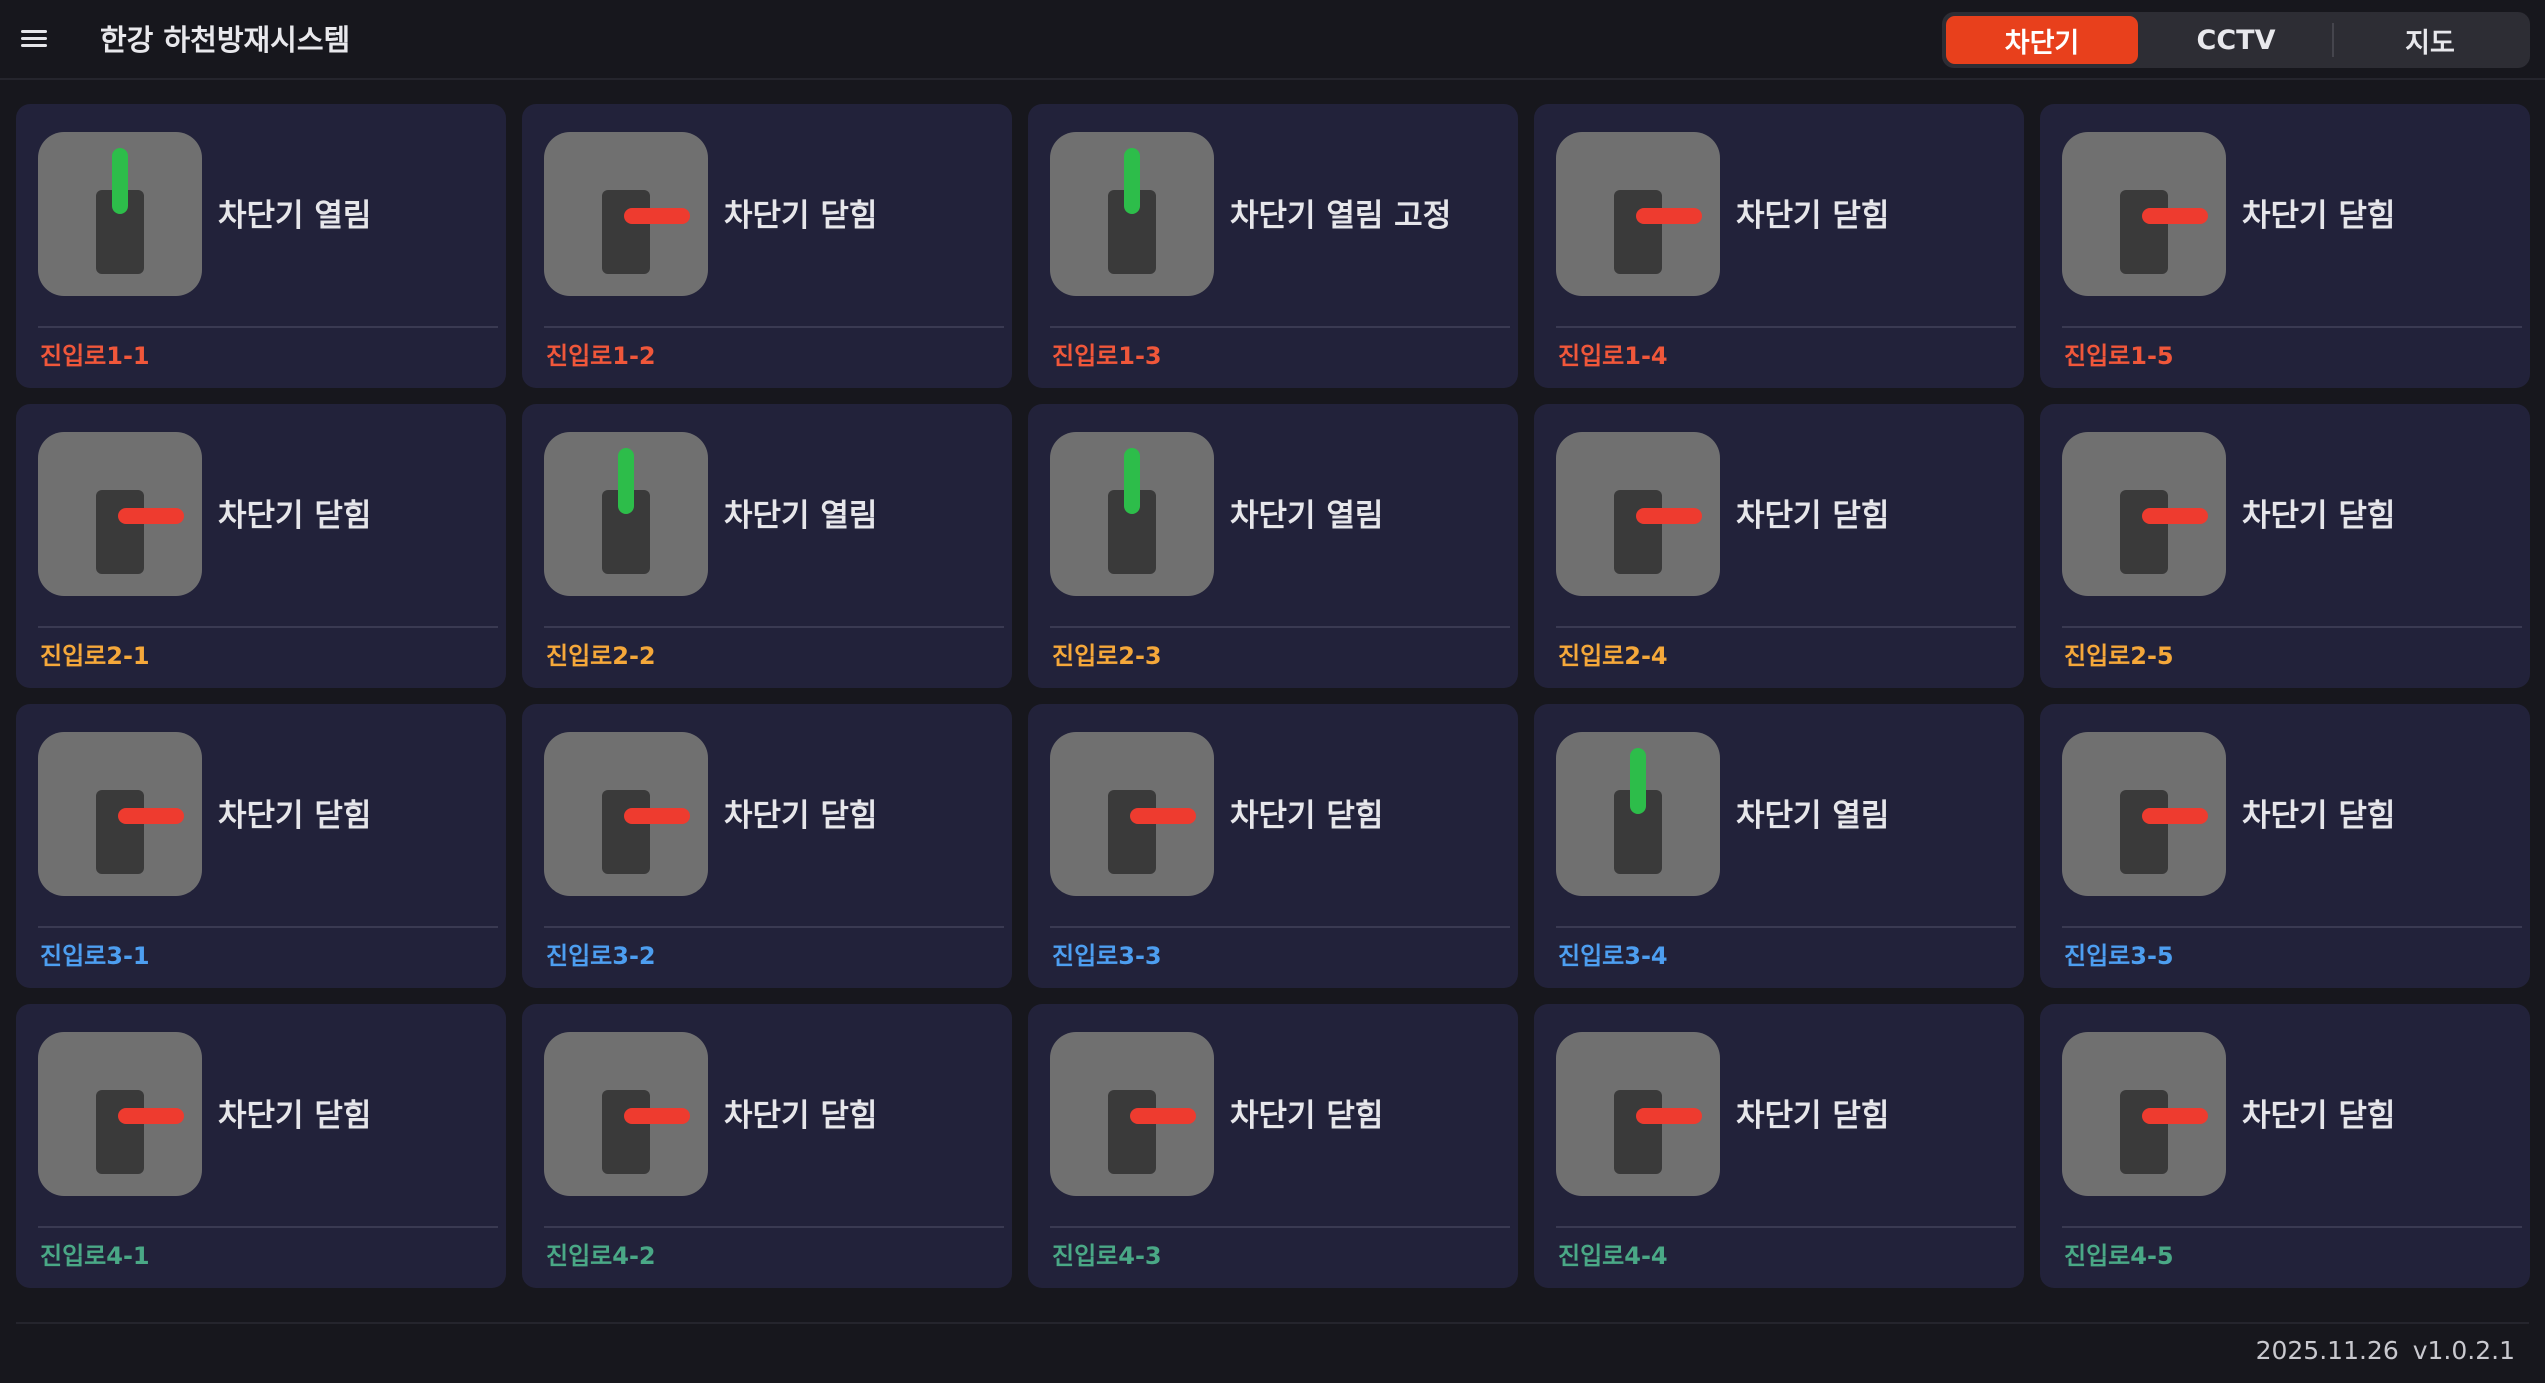  Describe the element at coordinates (601, 656) in the screenshot. I see `gate-location-label: 진입로2-2` at that location.